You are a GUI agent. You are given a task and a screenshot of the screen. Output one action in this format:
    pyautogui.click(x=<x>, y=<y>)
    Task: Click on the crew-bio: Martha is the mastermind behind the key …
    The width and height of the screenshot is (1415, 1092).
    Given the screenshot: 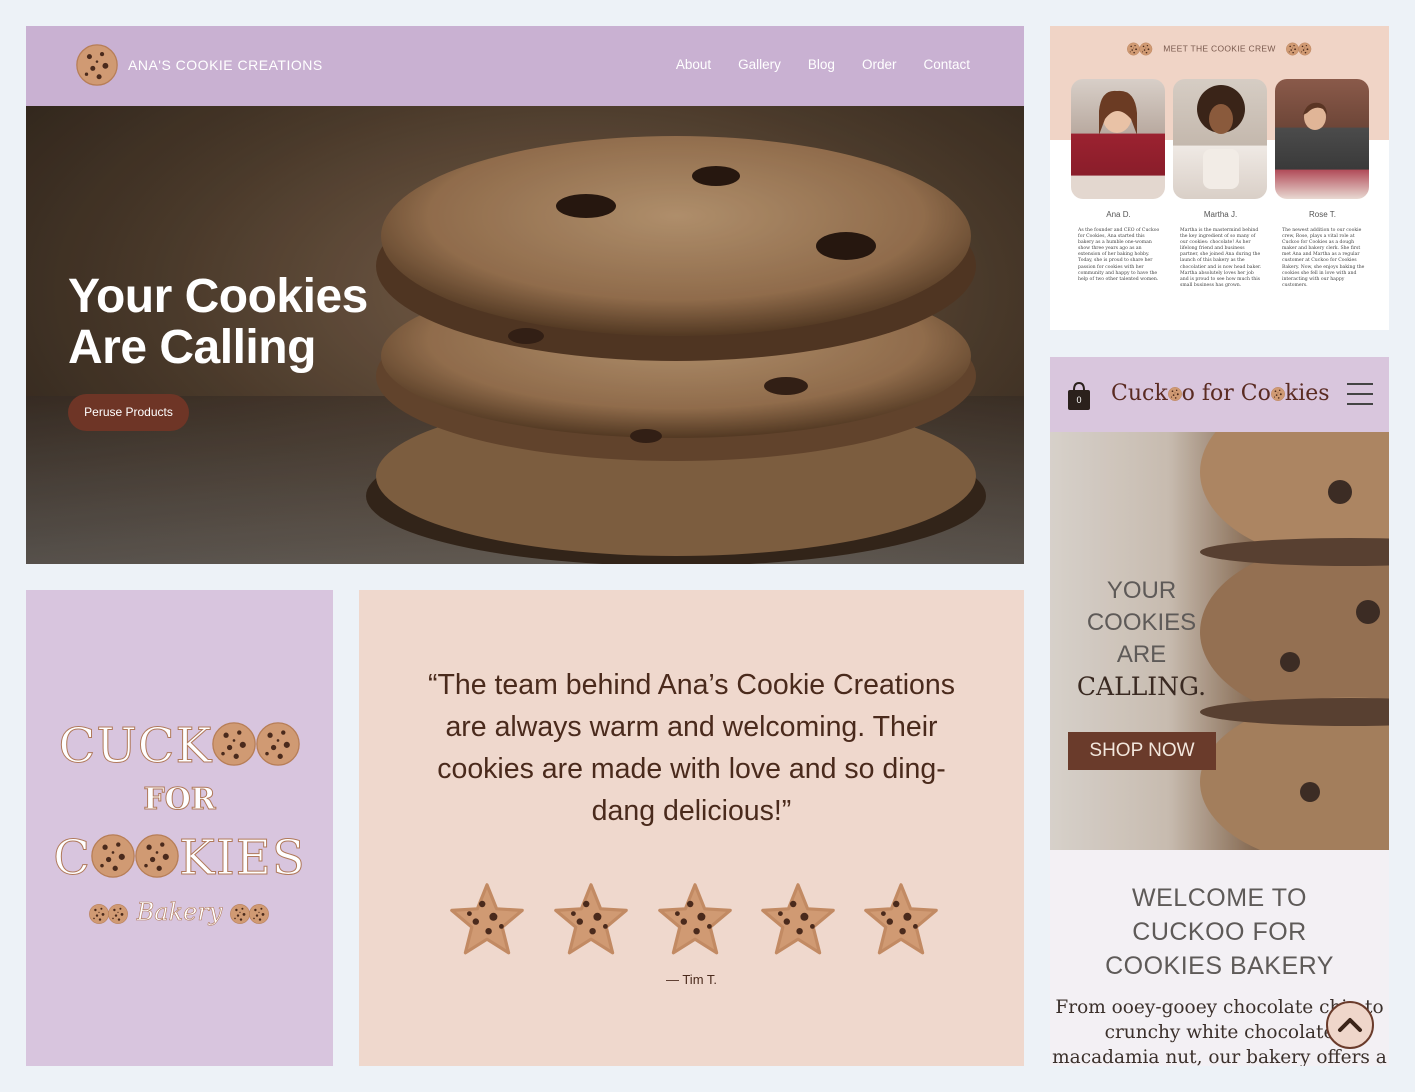 What is the action you would take?
    pyautogui.click(x=1221, y=258)
    